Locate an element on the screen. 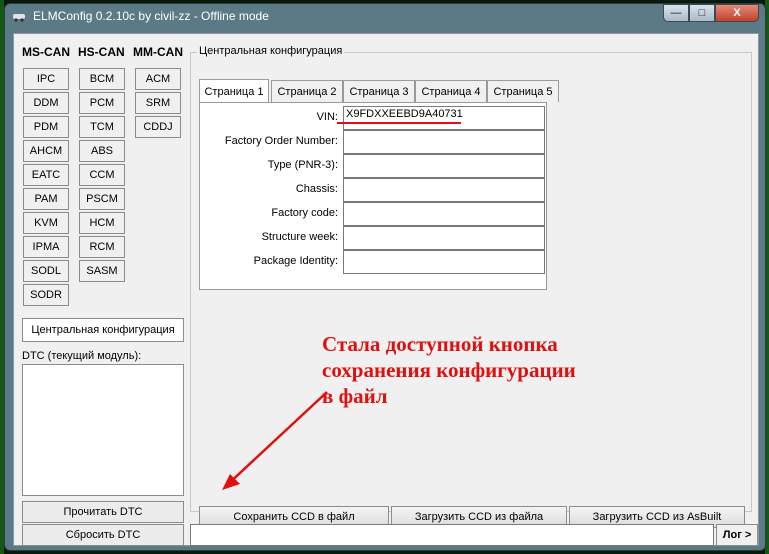 Image resolution: width=769 pixels, height=554 pixels. module-button-abs: ABS is located at coordinates (102, 151).